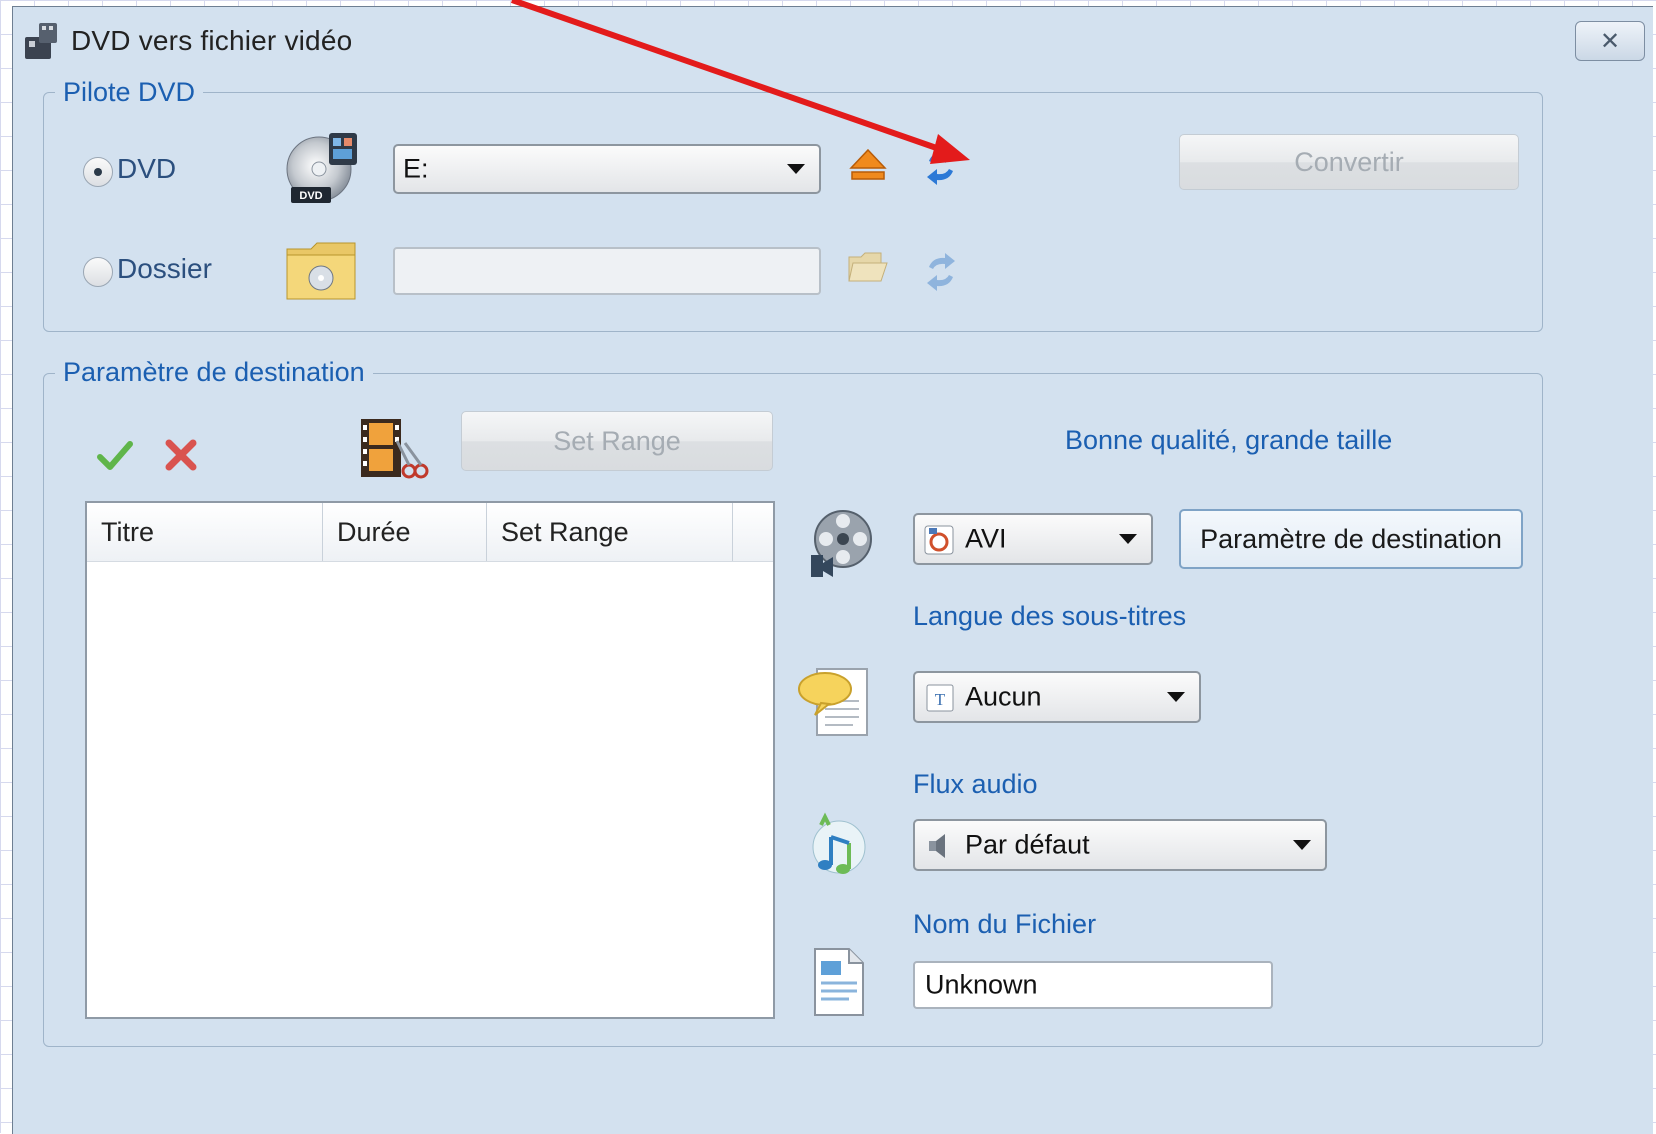  I want to click on format-dropdown: AVI, so click(1033, 539).